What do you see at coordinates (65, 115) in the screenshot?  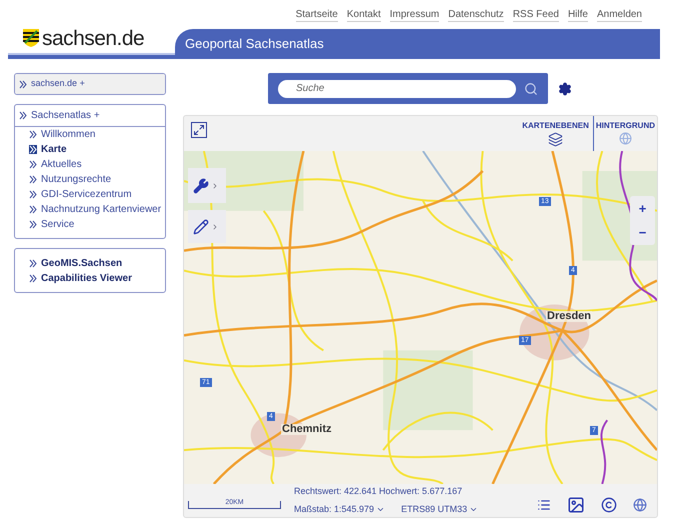 I see `sidebar-header-label: Sachsenatlas +` at bounding box center [65, 115].